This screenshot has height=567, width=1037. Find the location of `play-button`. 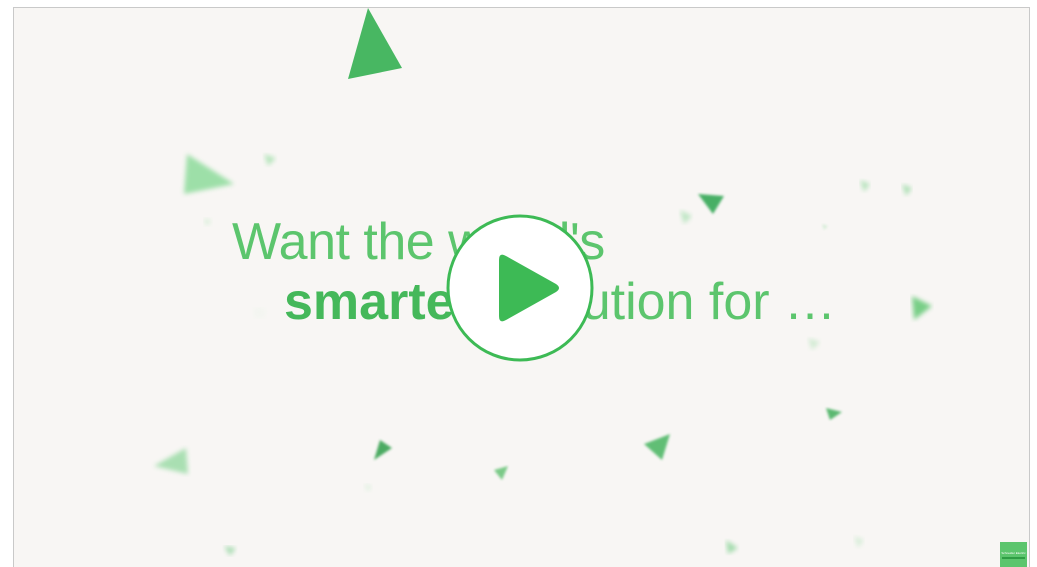

play-button is located at coordinates (520, 288).